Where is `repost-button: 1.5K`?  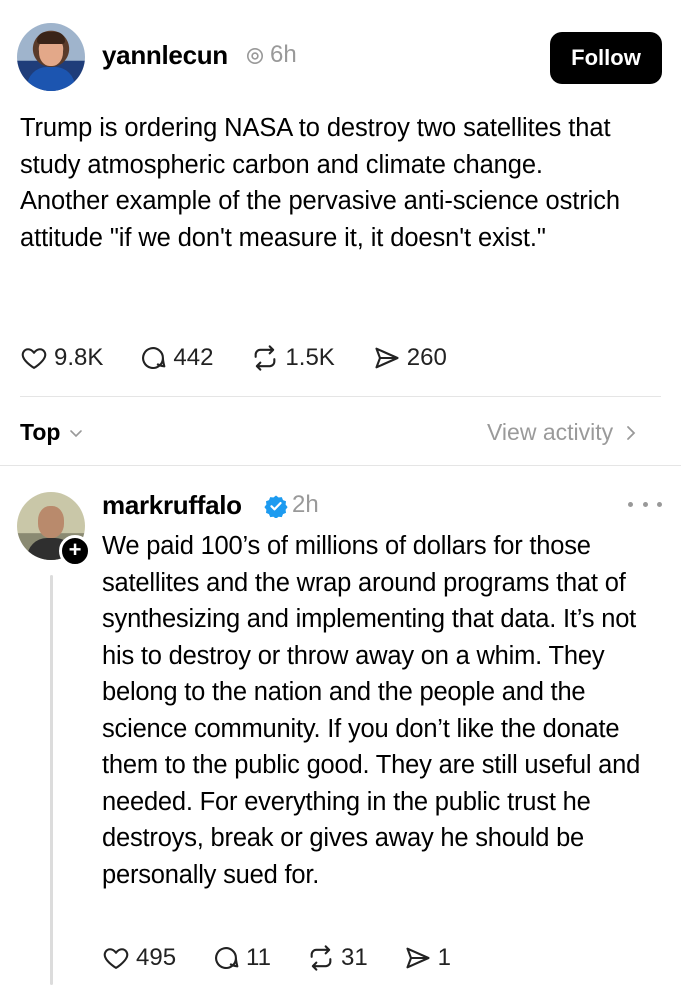
repost-button: 1.5K is located at coordinates (293, 358).